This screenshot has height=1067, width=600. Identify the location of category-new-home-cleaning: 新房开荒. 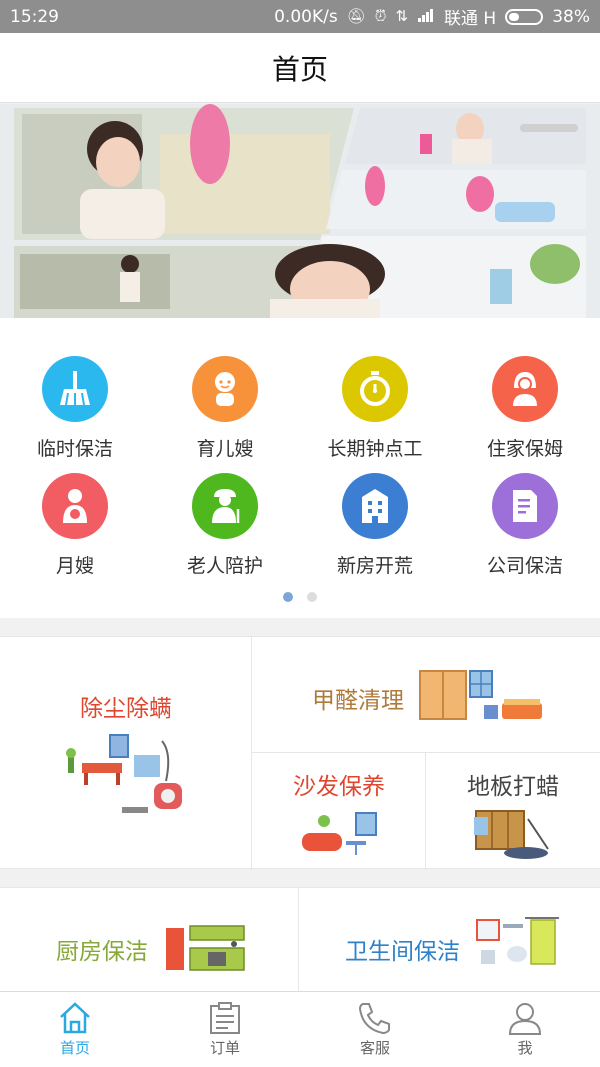
(375, 525).